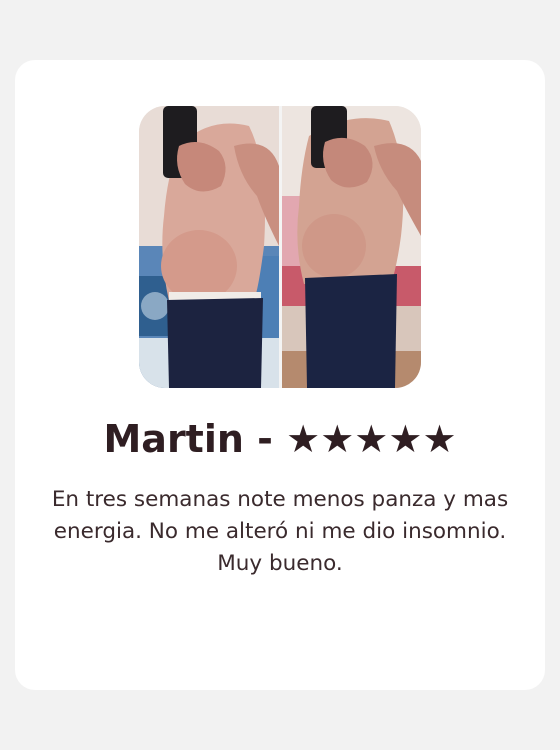 The image size is (560, 750). Describe the element at coordinates (280, 439) in the screenshot. I see `reviewer-heading: Martin - ★★★★★` at that location.